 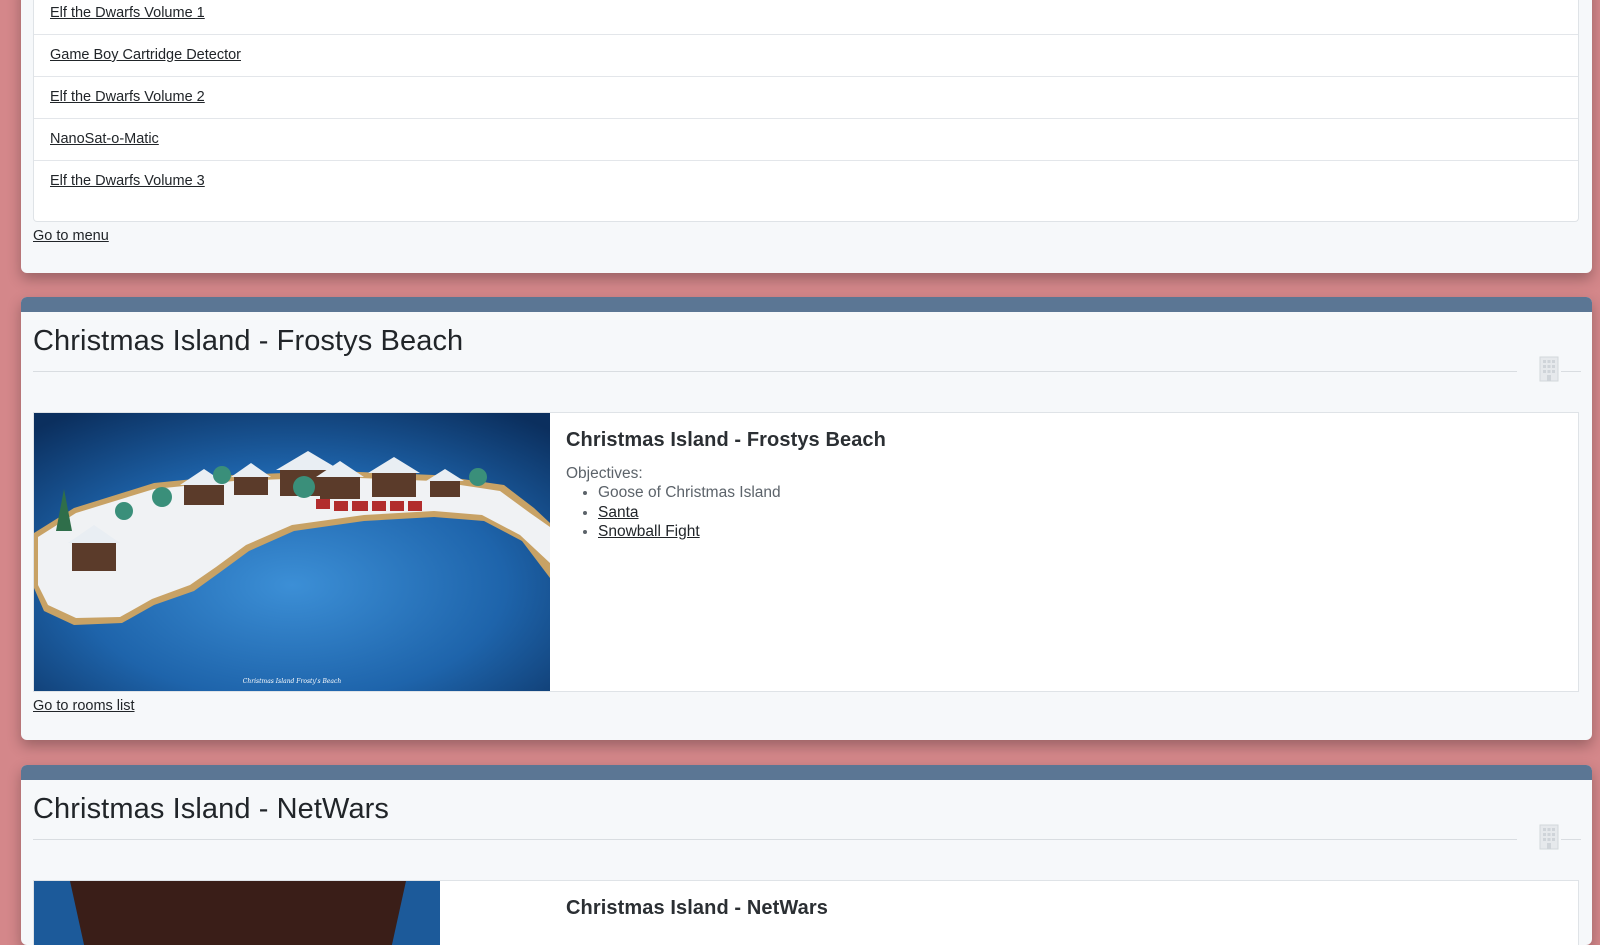 I want to click on objective-item: Goose of Christmas Island, so click(x=689, y=493).